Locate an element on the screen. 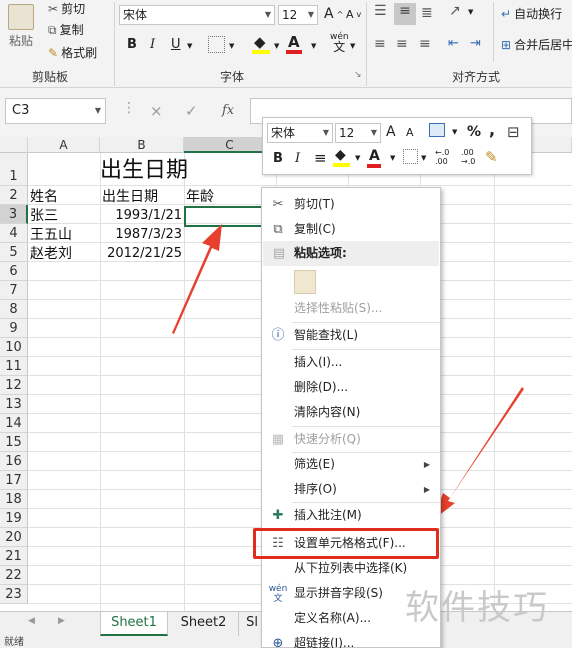  header-cell-date: 出生日期 is located at coordinates (130, 197).